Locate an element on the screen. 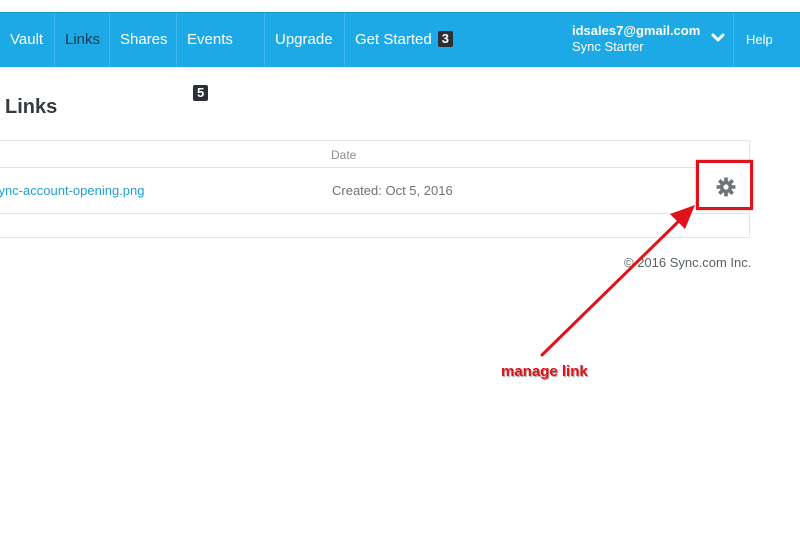 This screenshot has height=542, width=800. annotation-arrow-icon is located at coordinates (617, 281).